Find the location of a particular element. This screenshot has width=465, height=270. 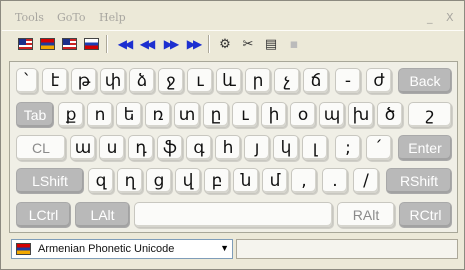

first-icon: ◀◀ is located at coordinates (125, 44).